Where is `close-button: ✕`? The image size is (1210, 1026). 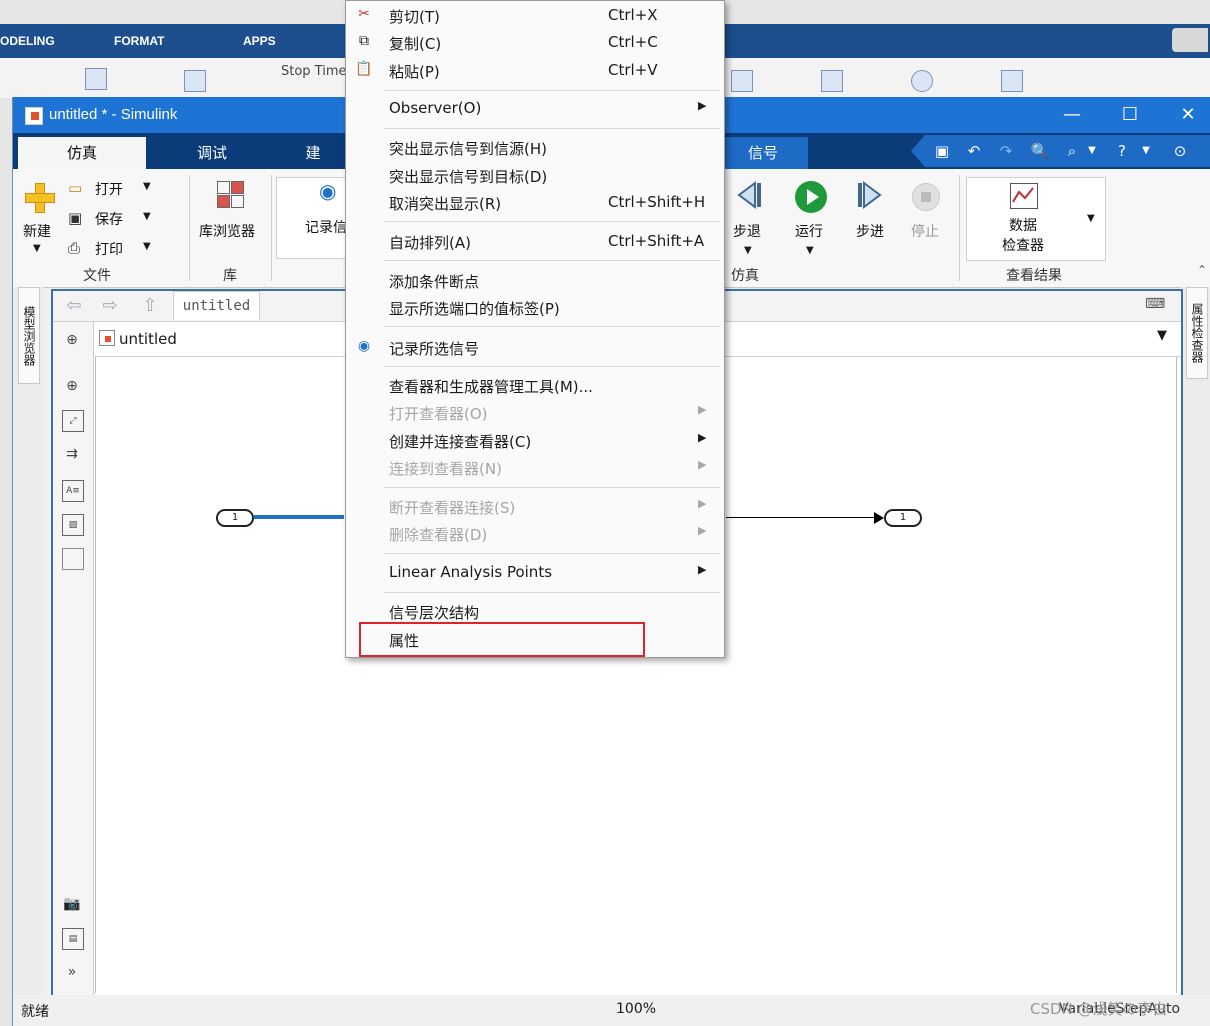
close-button: ✕ is located at coordinates (1184, 115).